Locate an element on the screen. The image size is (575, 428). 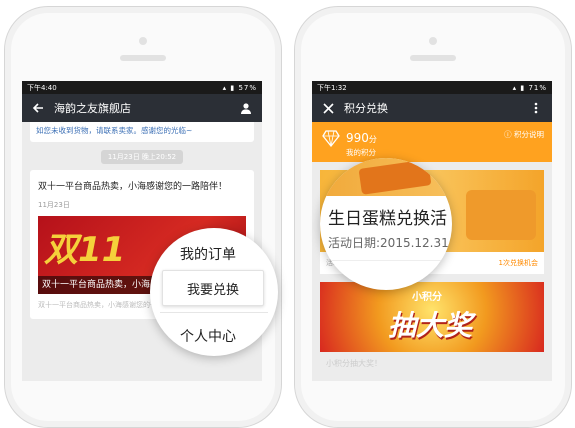
article-date: 11月23日 is located at coordinates (54, 205).